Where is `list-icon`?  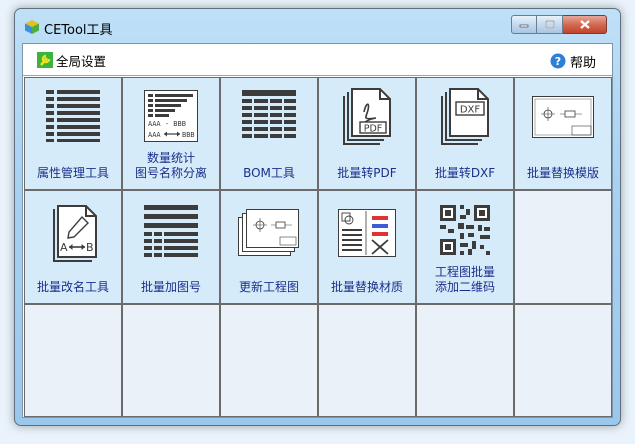
list-icon is located at coordinates (73, 116).